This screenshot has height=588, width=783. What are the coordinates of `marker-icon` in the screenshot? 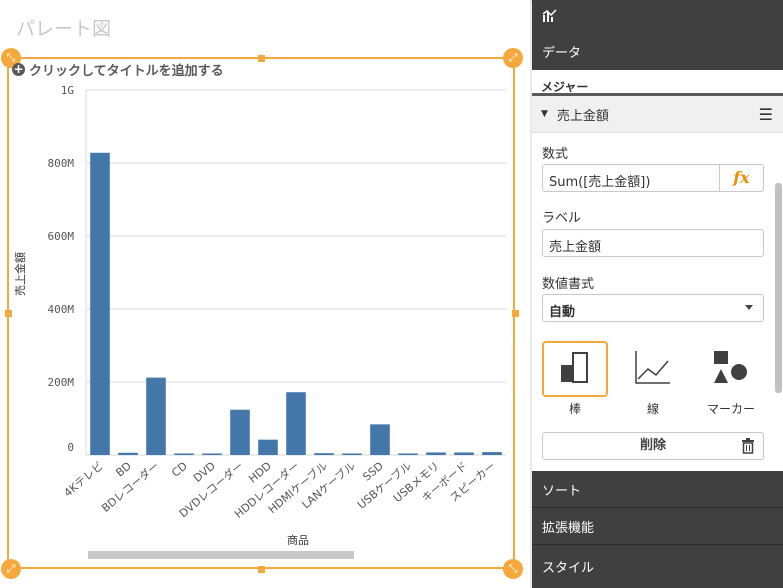 It's located at (730, 367).